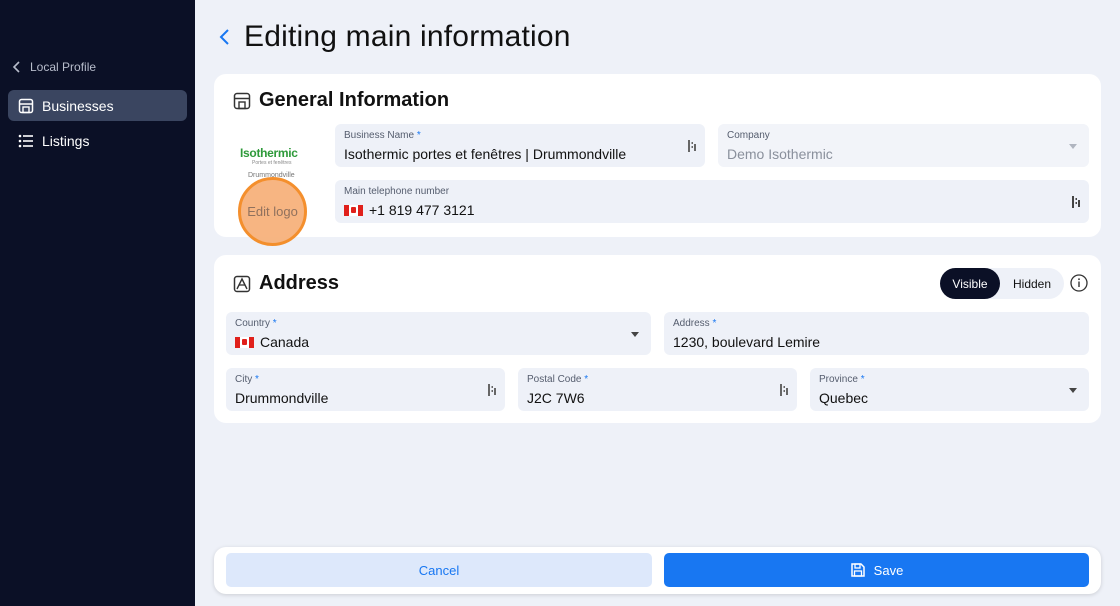  I want to click on general-information-title: General Information, so click(354, 100).